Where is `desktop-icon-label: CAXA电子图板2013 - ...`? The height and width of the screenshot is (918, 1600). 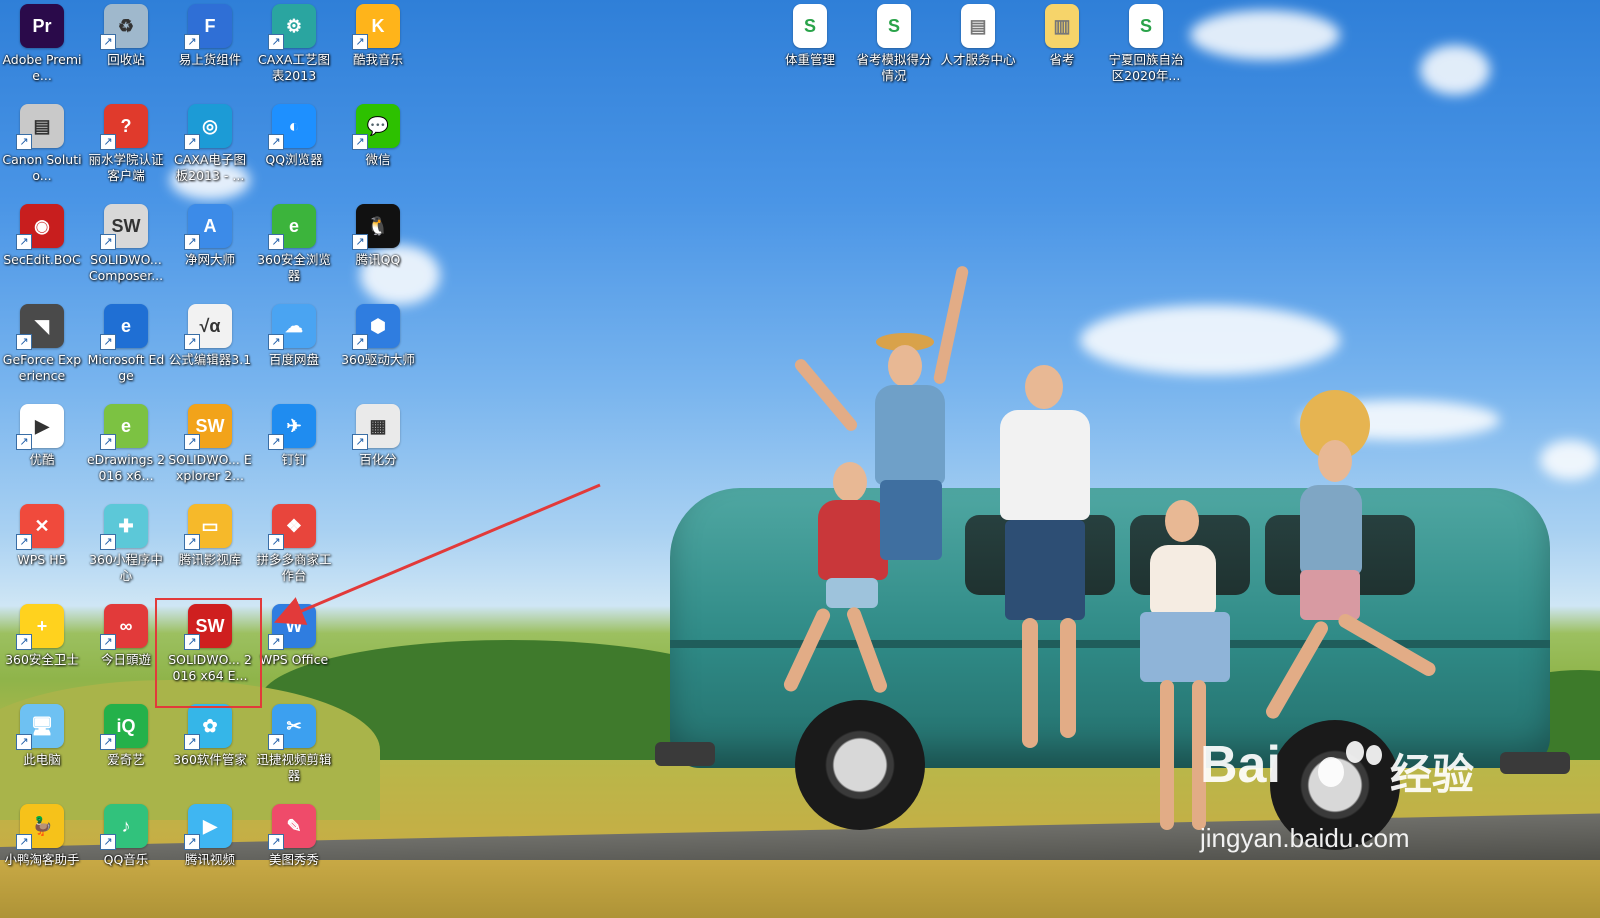 desktop-icon-label: CAXA电子图板2013 - ... is located at coordinates (210, 167).